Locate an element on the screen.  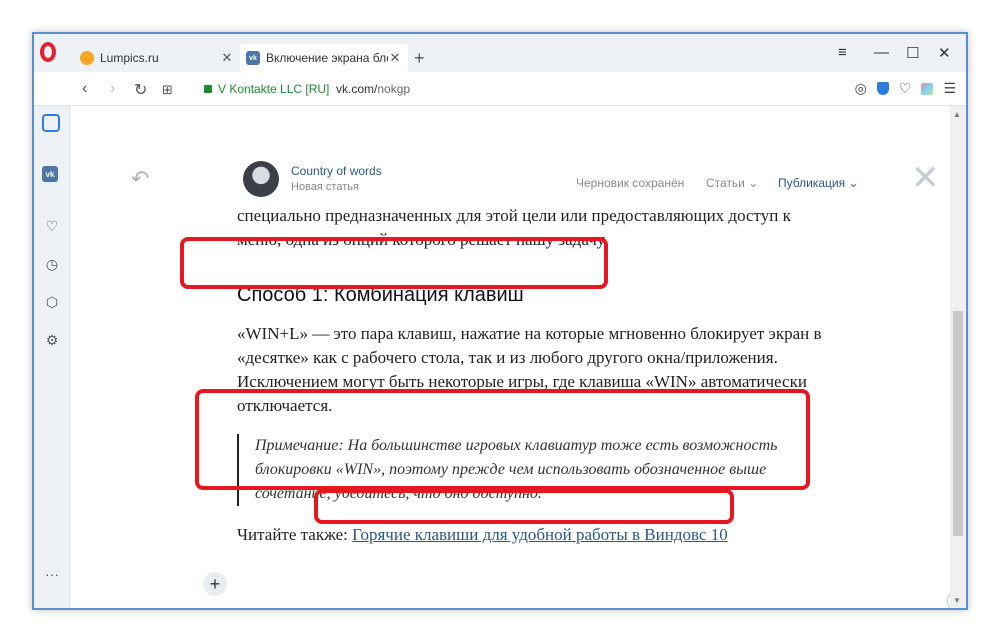
settings-gear-icon: ⚙ is located at coordinates (52, 340).